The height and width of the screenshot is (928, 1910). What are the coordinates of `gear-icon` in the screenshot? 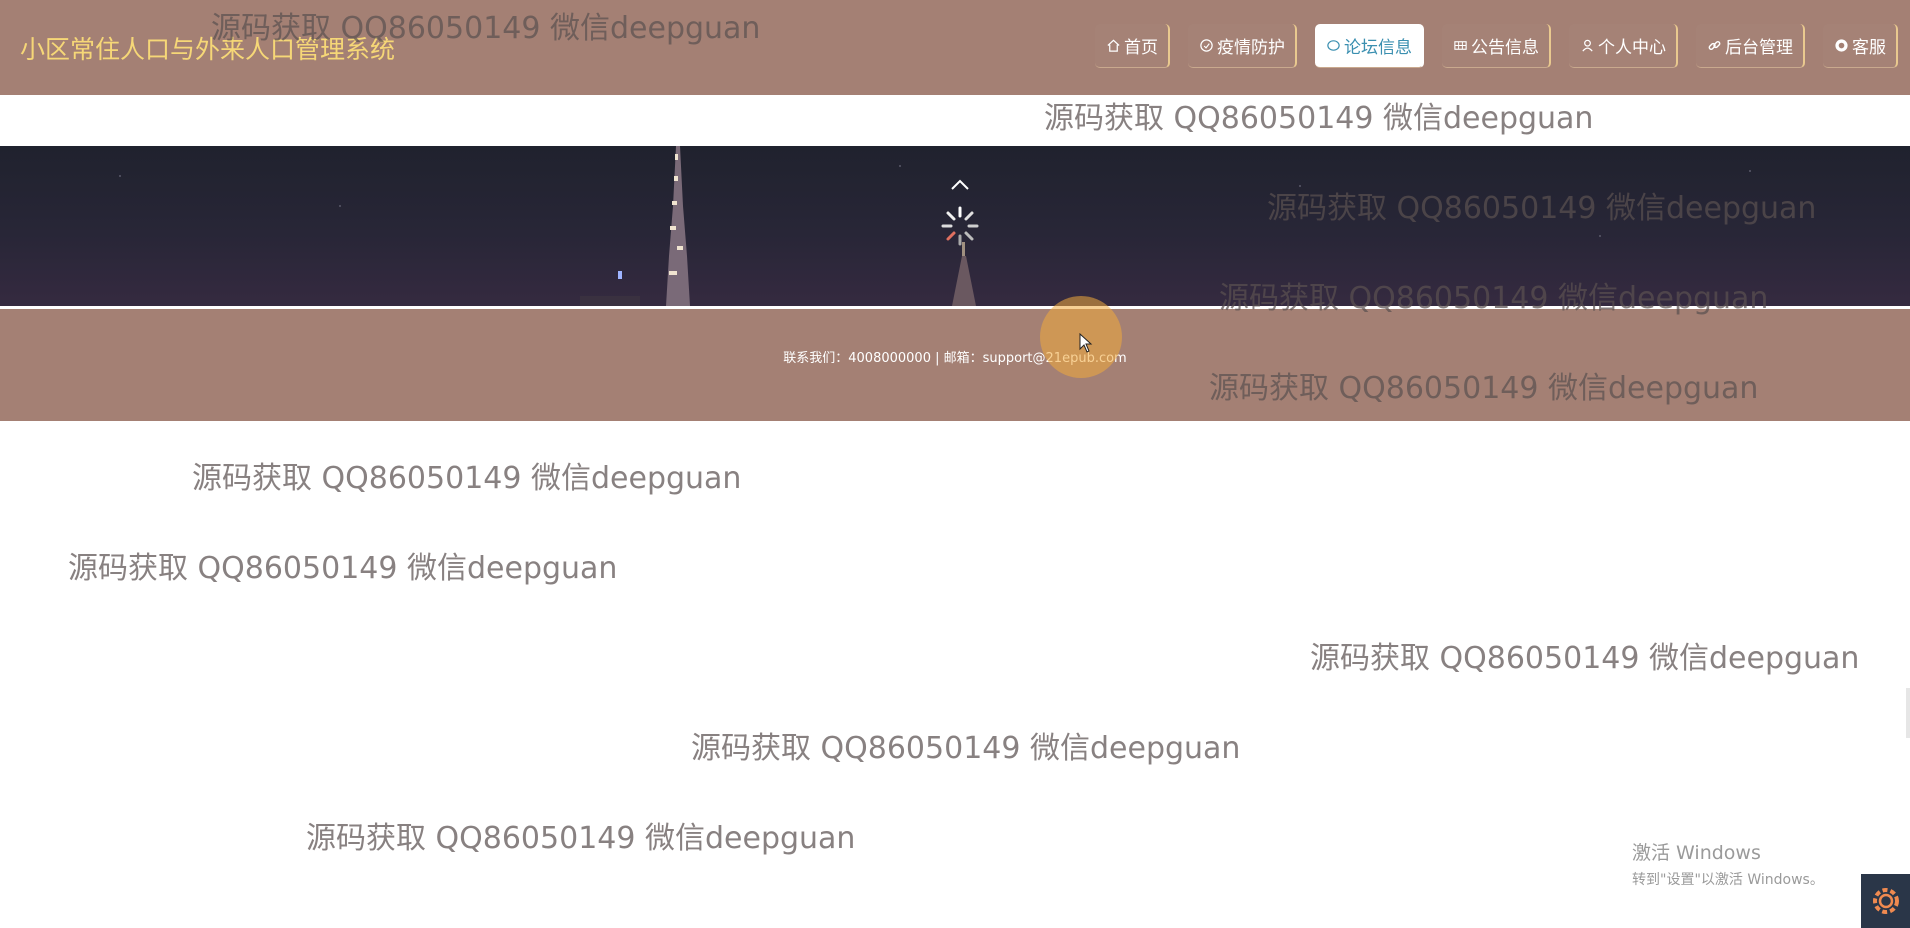 It's located at (1885, 901).